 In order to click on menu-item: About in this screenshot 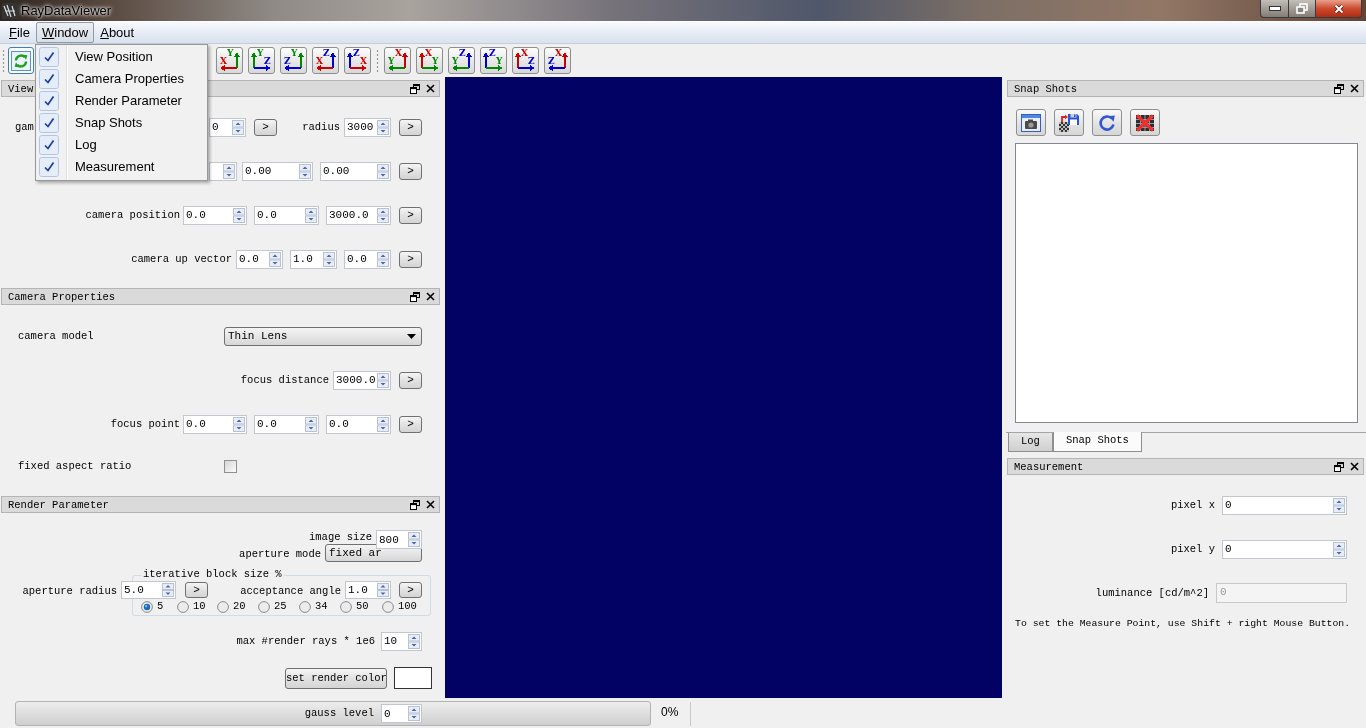, I will do `click(117, 32)`.